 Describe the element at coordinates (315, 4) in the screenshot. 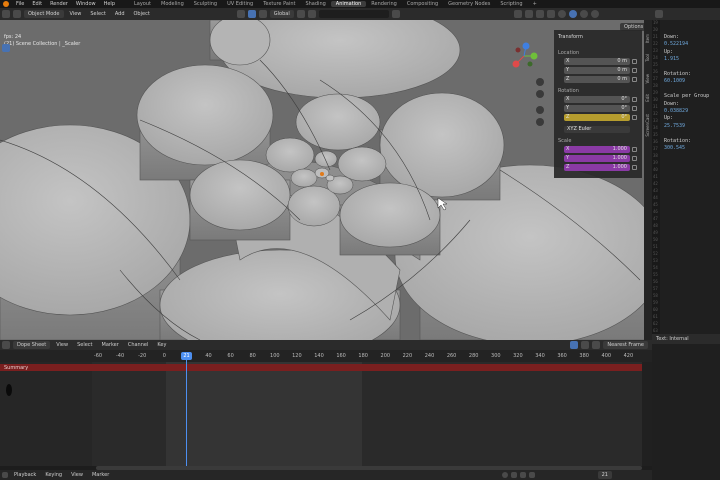

I see `workspace-tab-shading: Shading` at that location.